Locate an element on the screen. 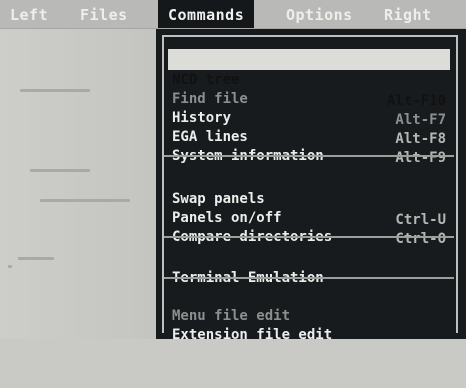 This screenshot has width=466, height=388. menu-item-compare-directories: Compare directories is located at coordinates (309, 225).